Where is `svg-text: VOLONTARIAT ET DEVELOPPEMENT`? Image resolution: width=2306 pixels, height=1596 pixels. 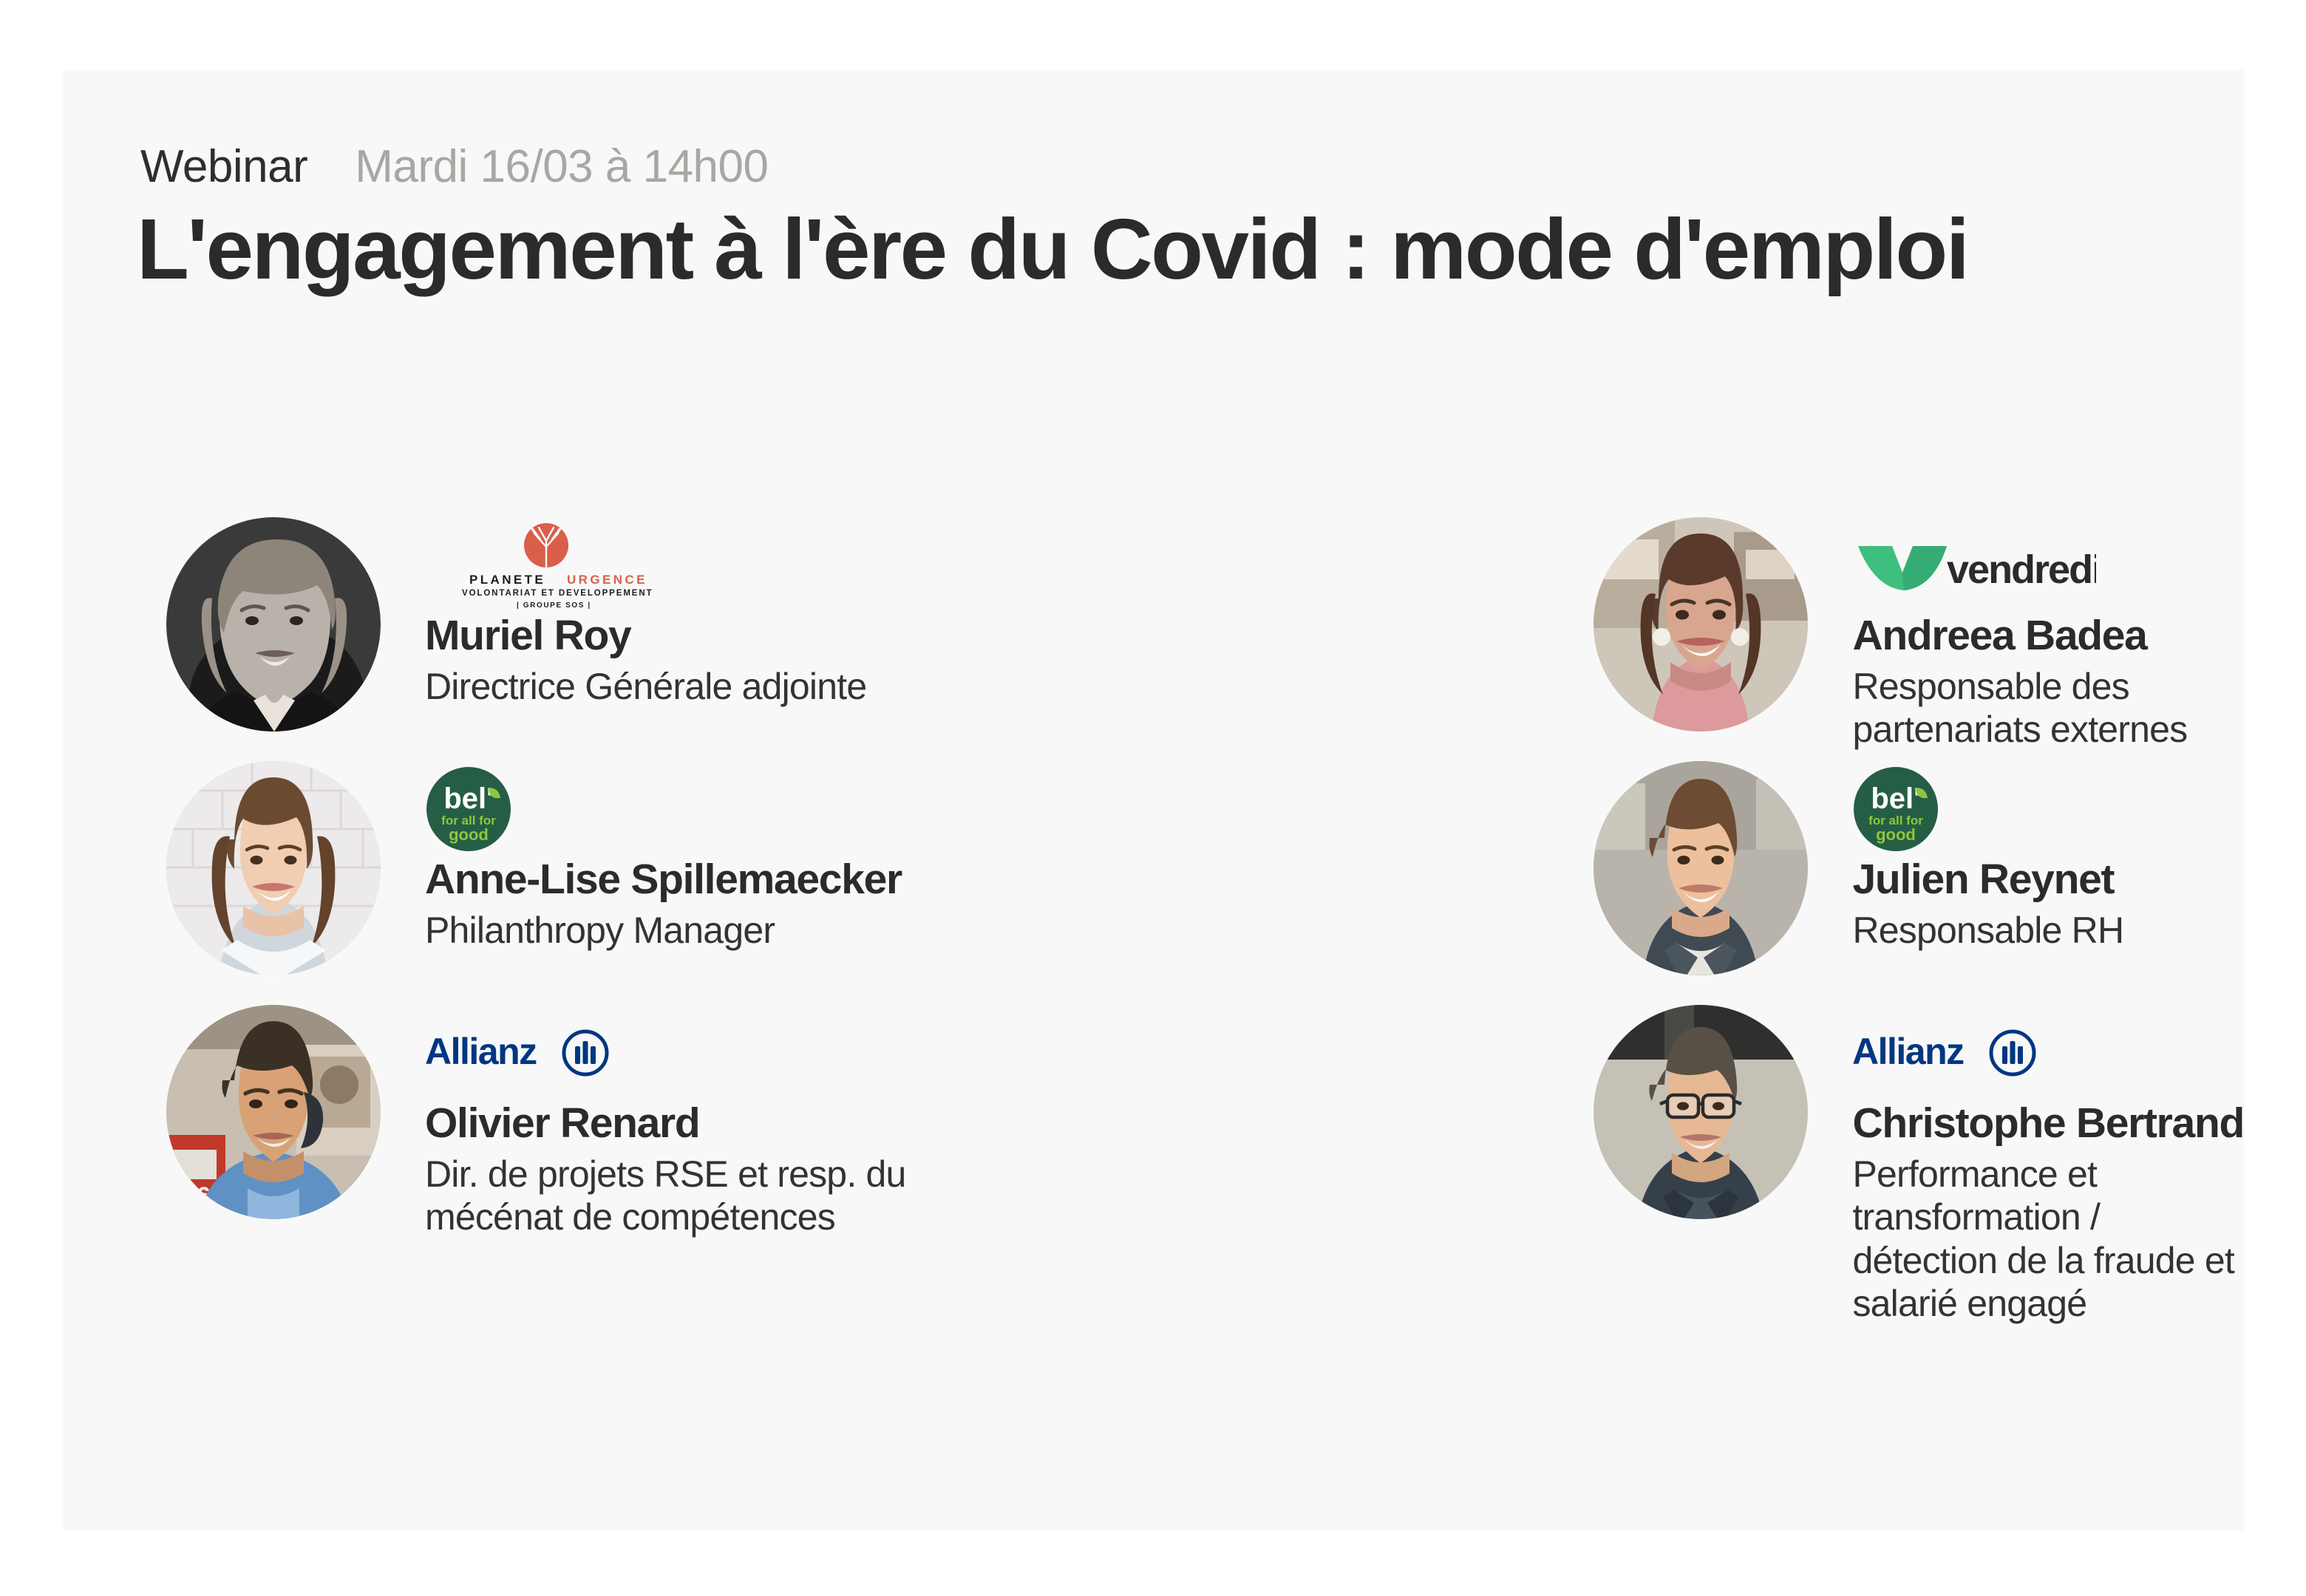 svg-text: VOLONTARIAT ET DEVELOPPEMENT is located at coordinates (557, 593).